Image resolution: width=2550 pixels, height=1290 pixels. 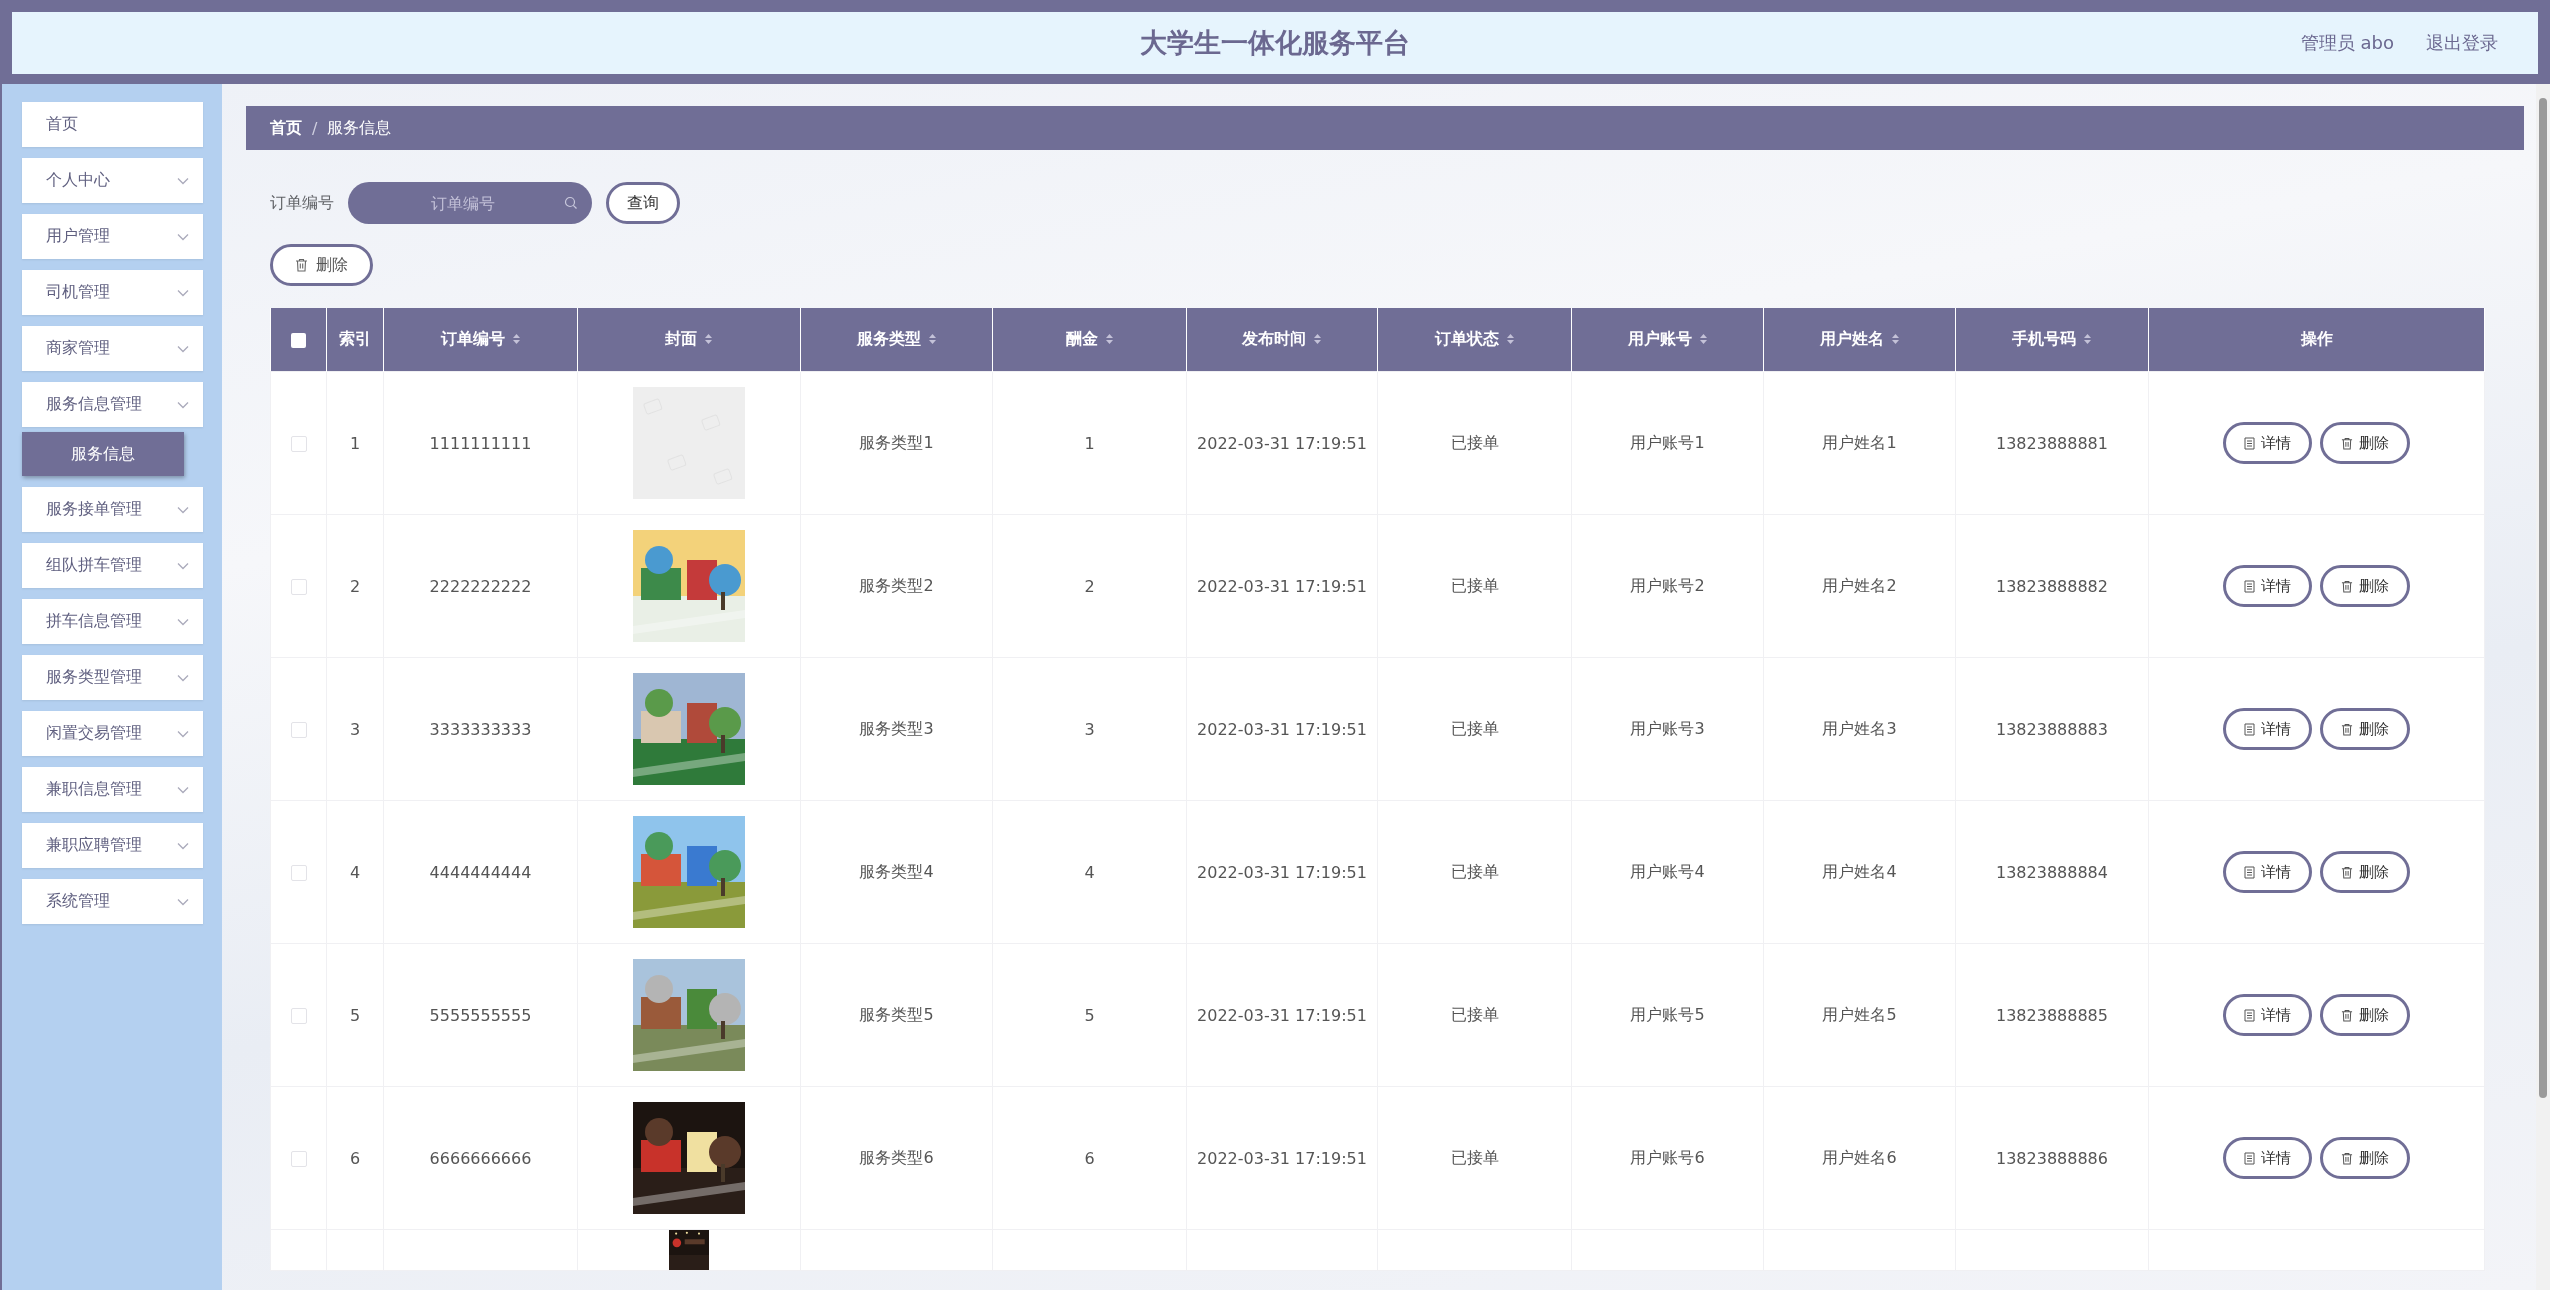 What do you see at coordinates (112, 733) in the screenshot?
I see `sidebar-item: 闲置交易管理` at bounding box center [112, 733].